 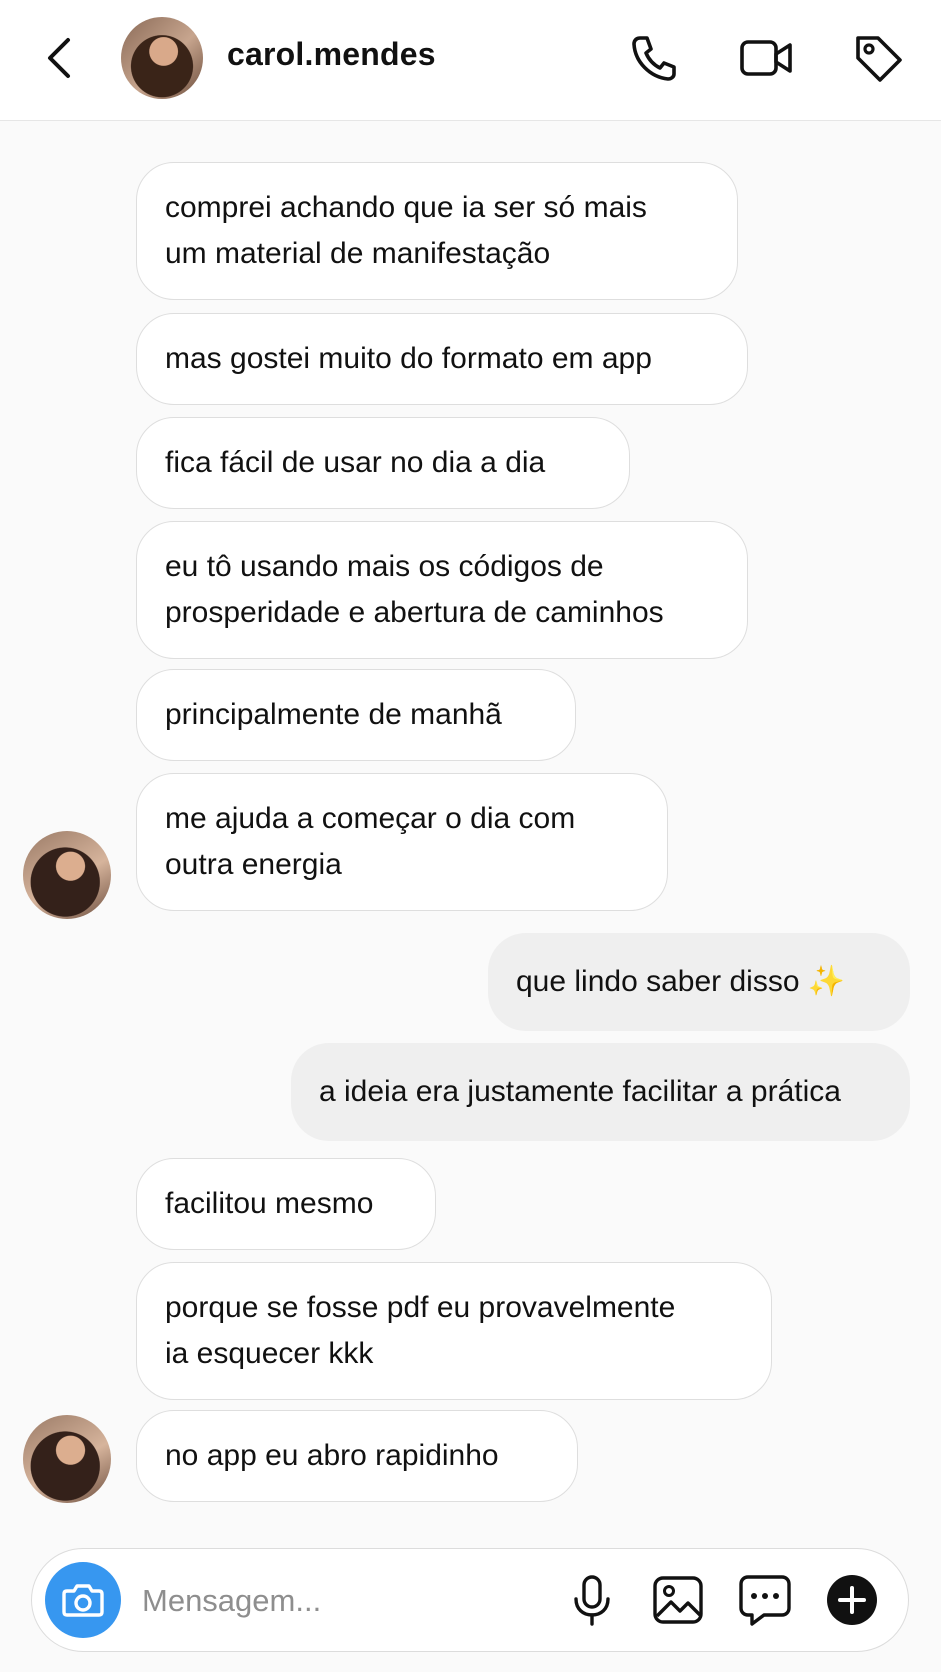 What do you see at coordinates (342, 1601) in the screenshot?
I see `message-input` at bounding box center [342, 1601].